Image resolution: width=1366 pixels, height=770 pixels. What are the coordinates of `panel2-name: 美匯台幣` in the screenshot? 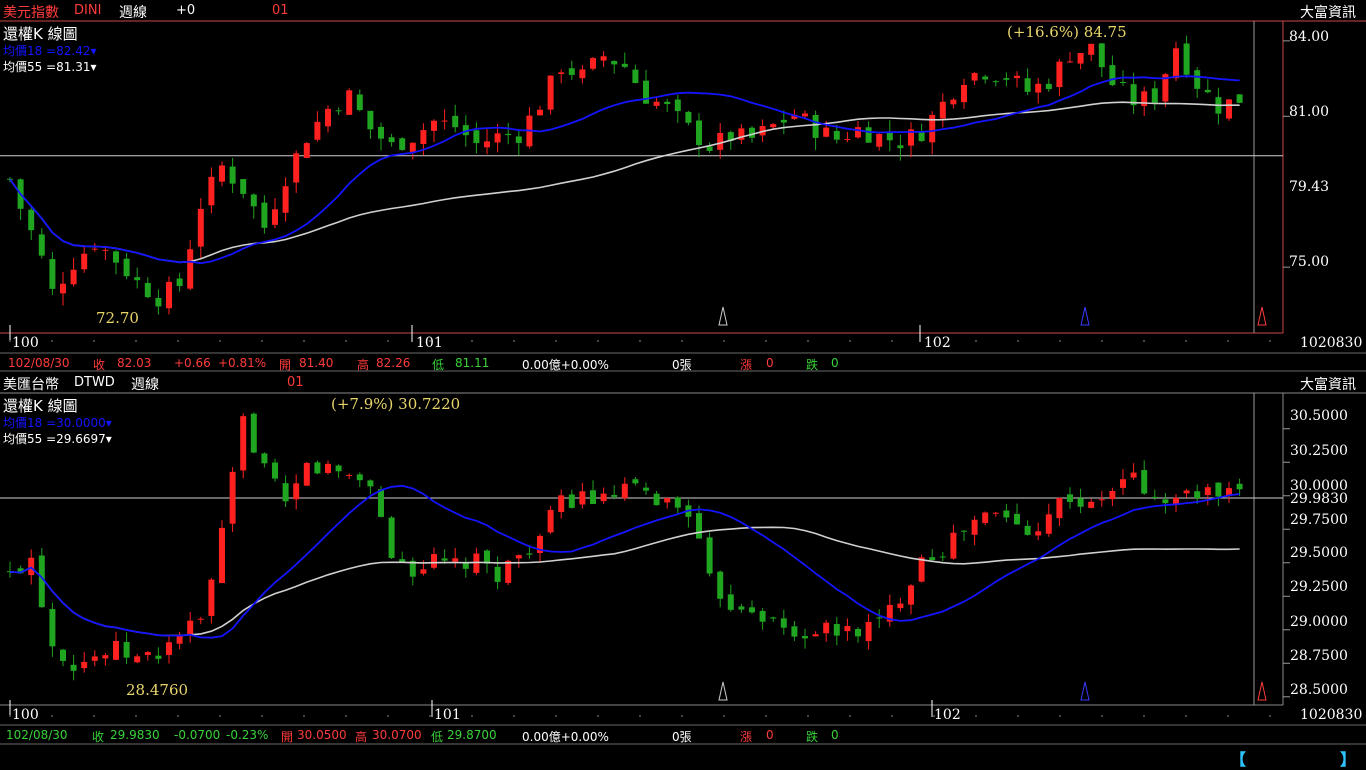 It's located at (31, 385).